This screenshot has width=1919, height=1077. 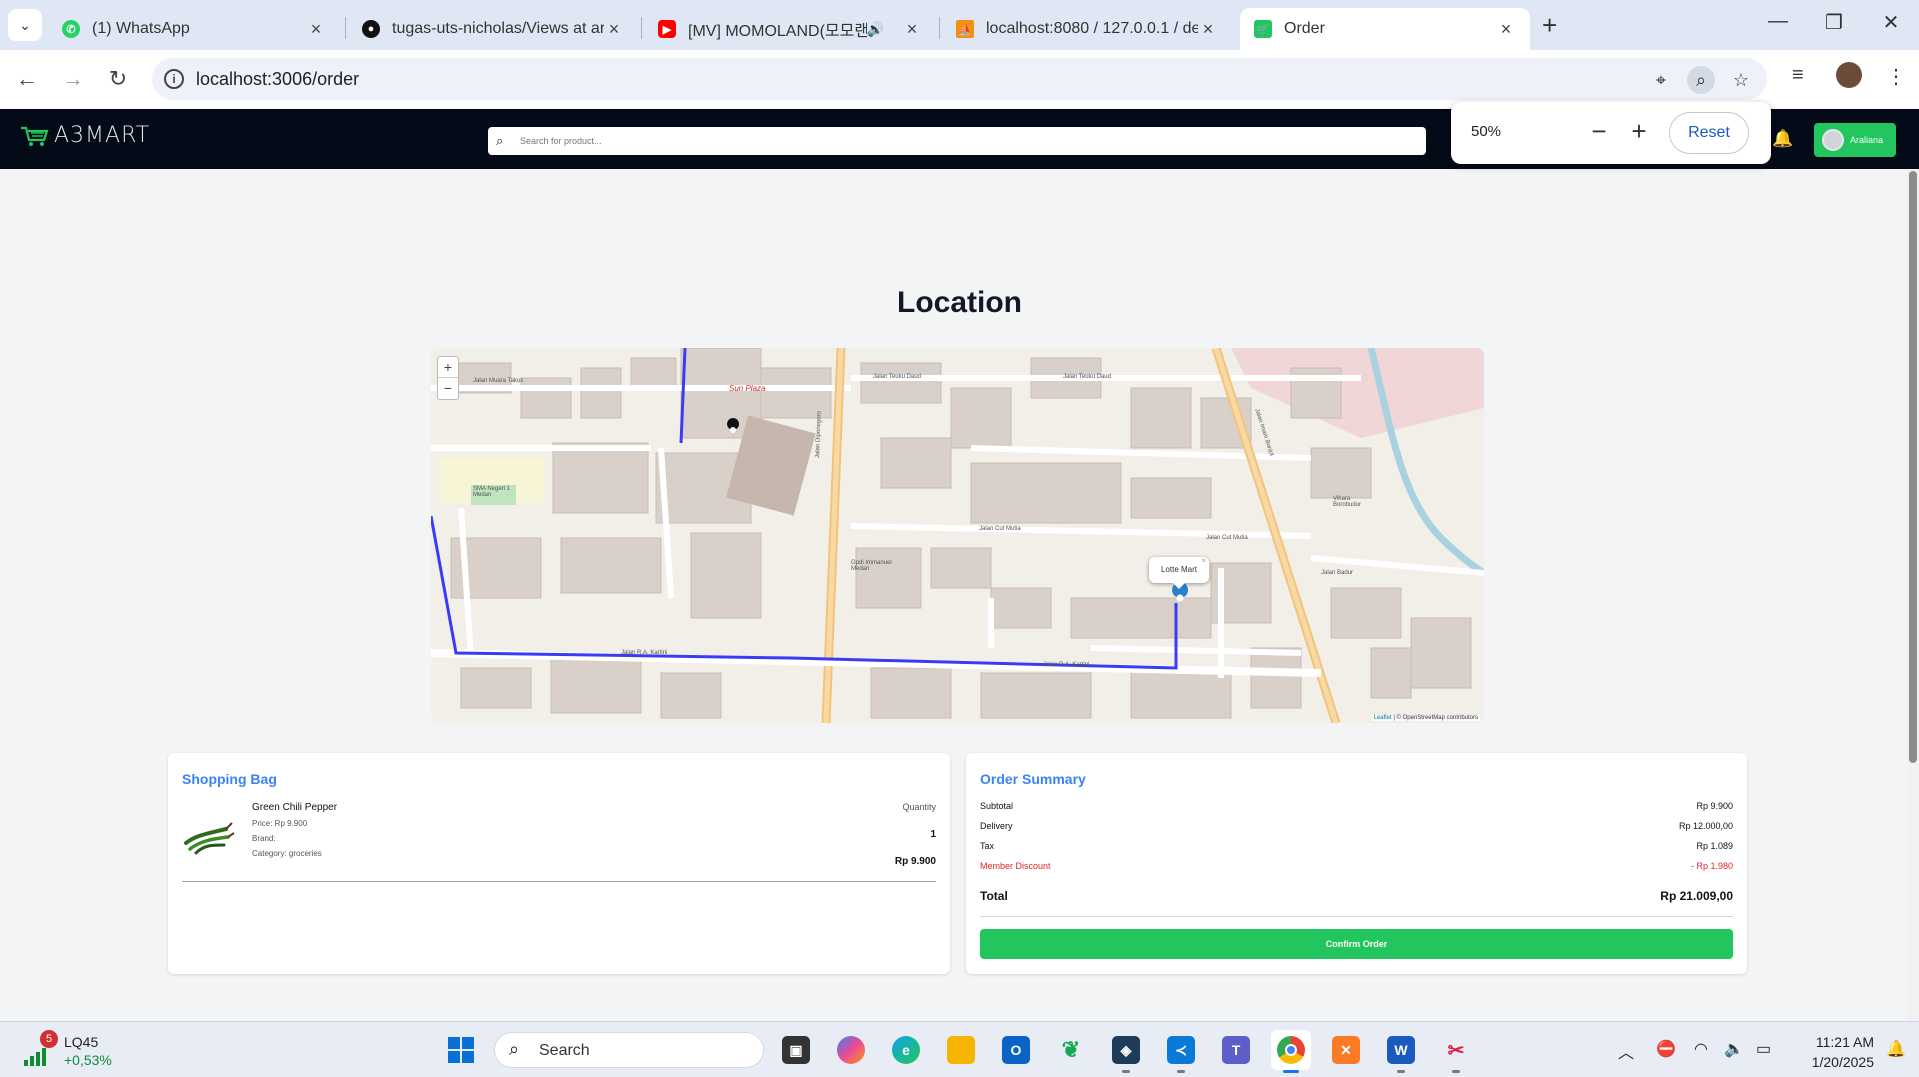 I want to click on chrome-icon, so click(x=1291, y=1050).